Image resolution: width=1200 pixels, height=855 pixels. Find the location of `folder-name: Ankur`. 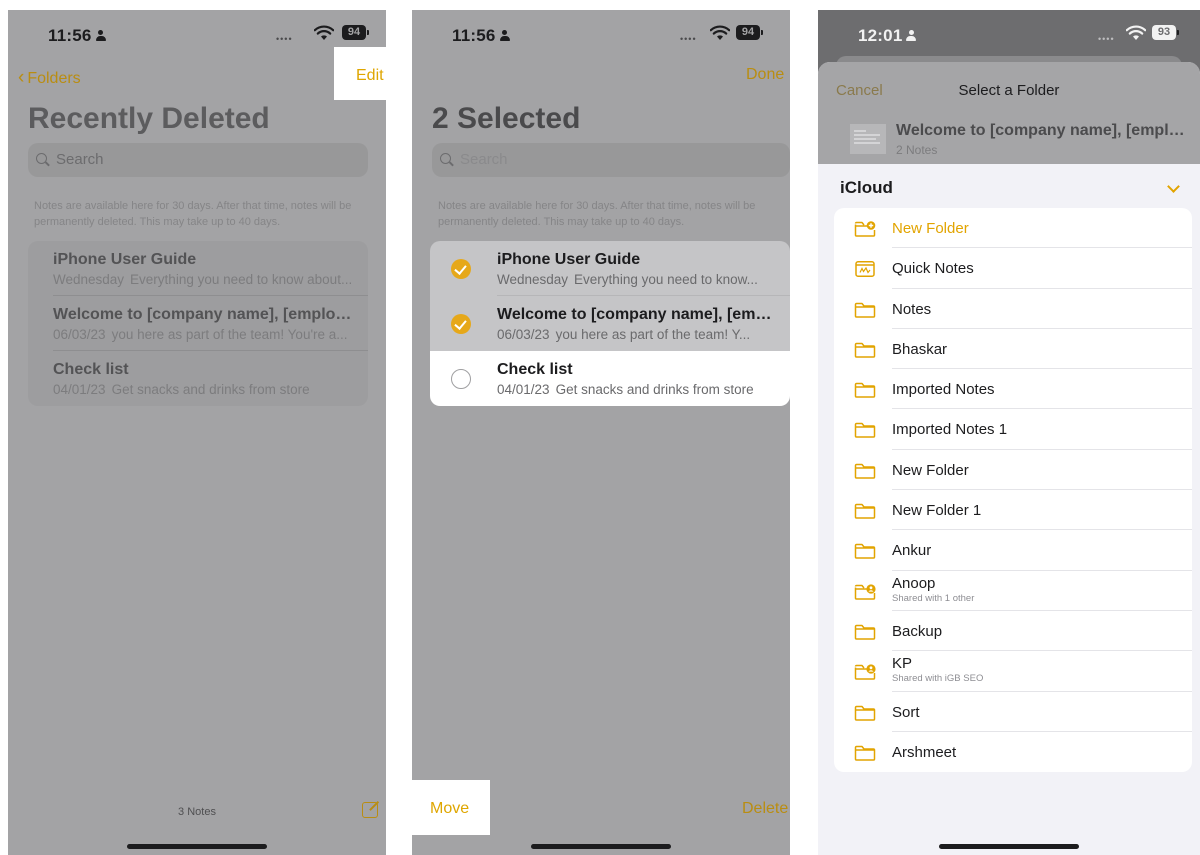

folder-name: Ankur is located at coordinates (912, 551).